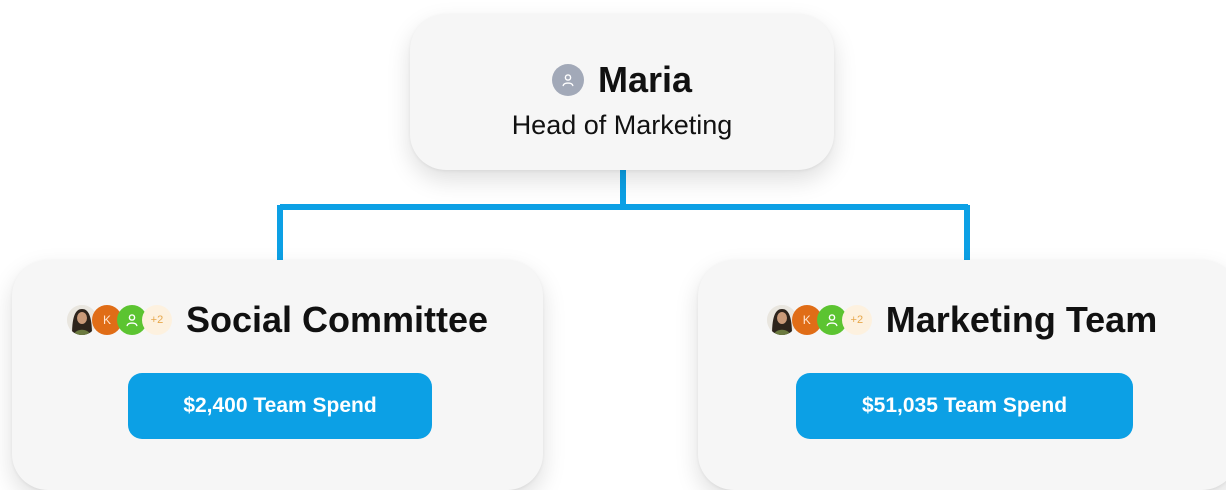  I want to click on manager-name-row: Maria, so click(622, 80).